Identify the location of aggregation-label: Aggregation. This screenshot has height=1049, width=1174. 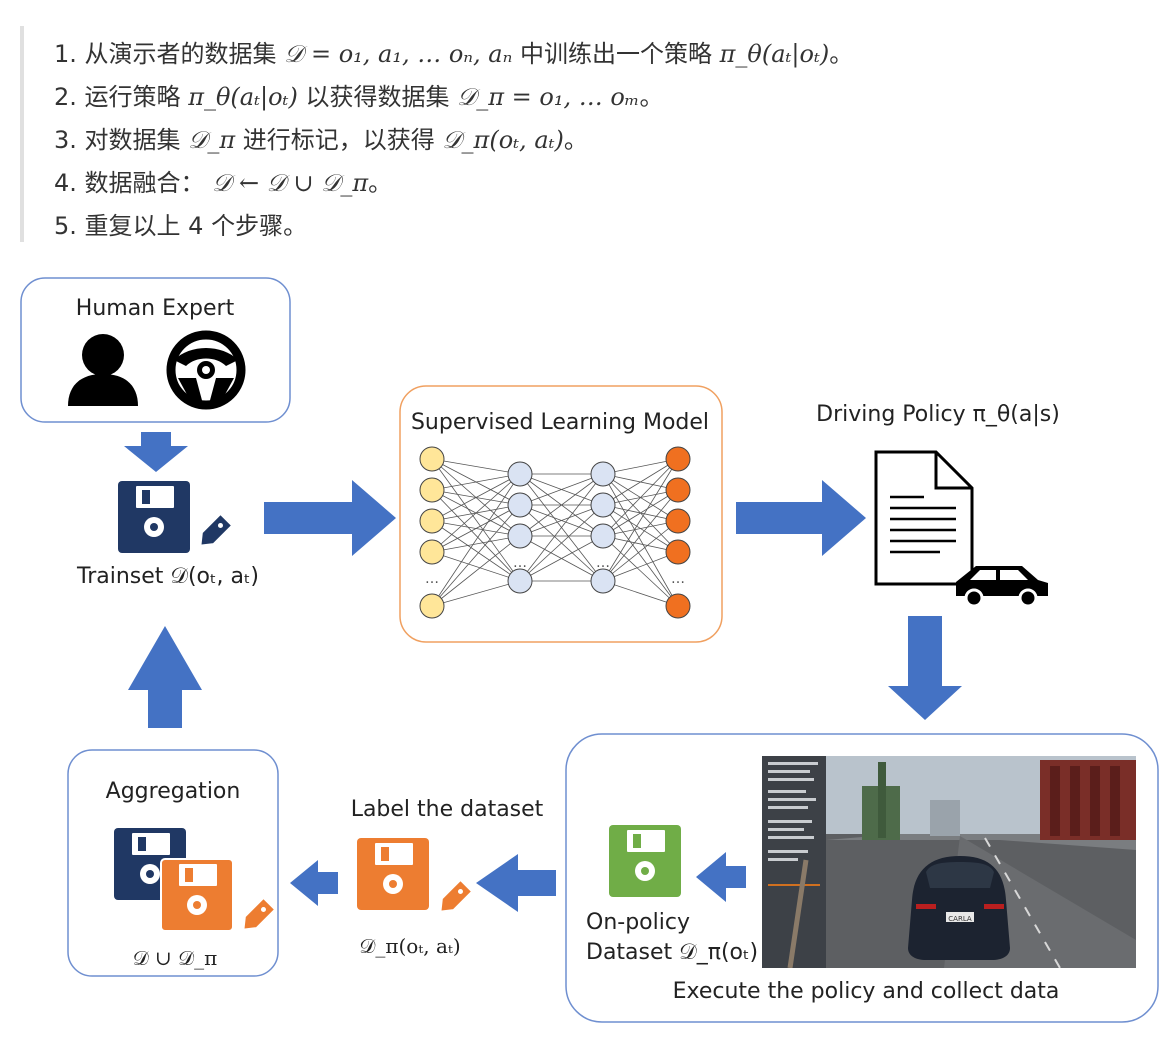
(173, 791).